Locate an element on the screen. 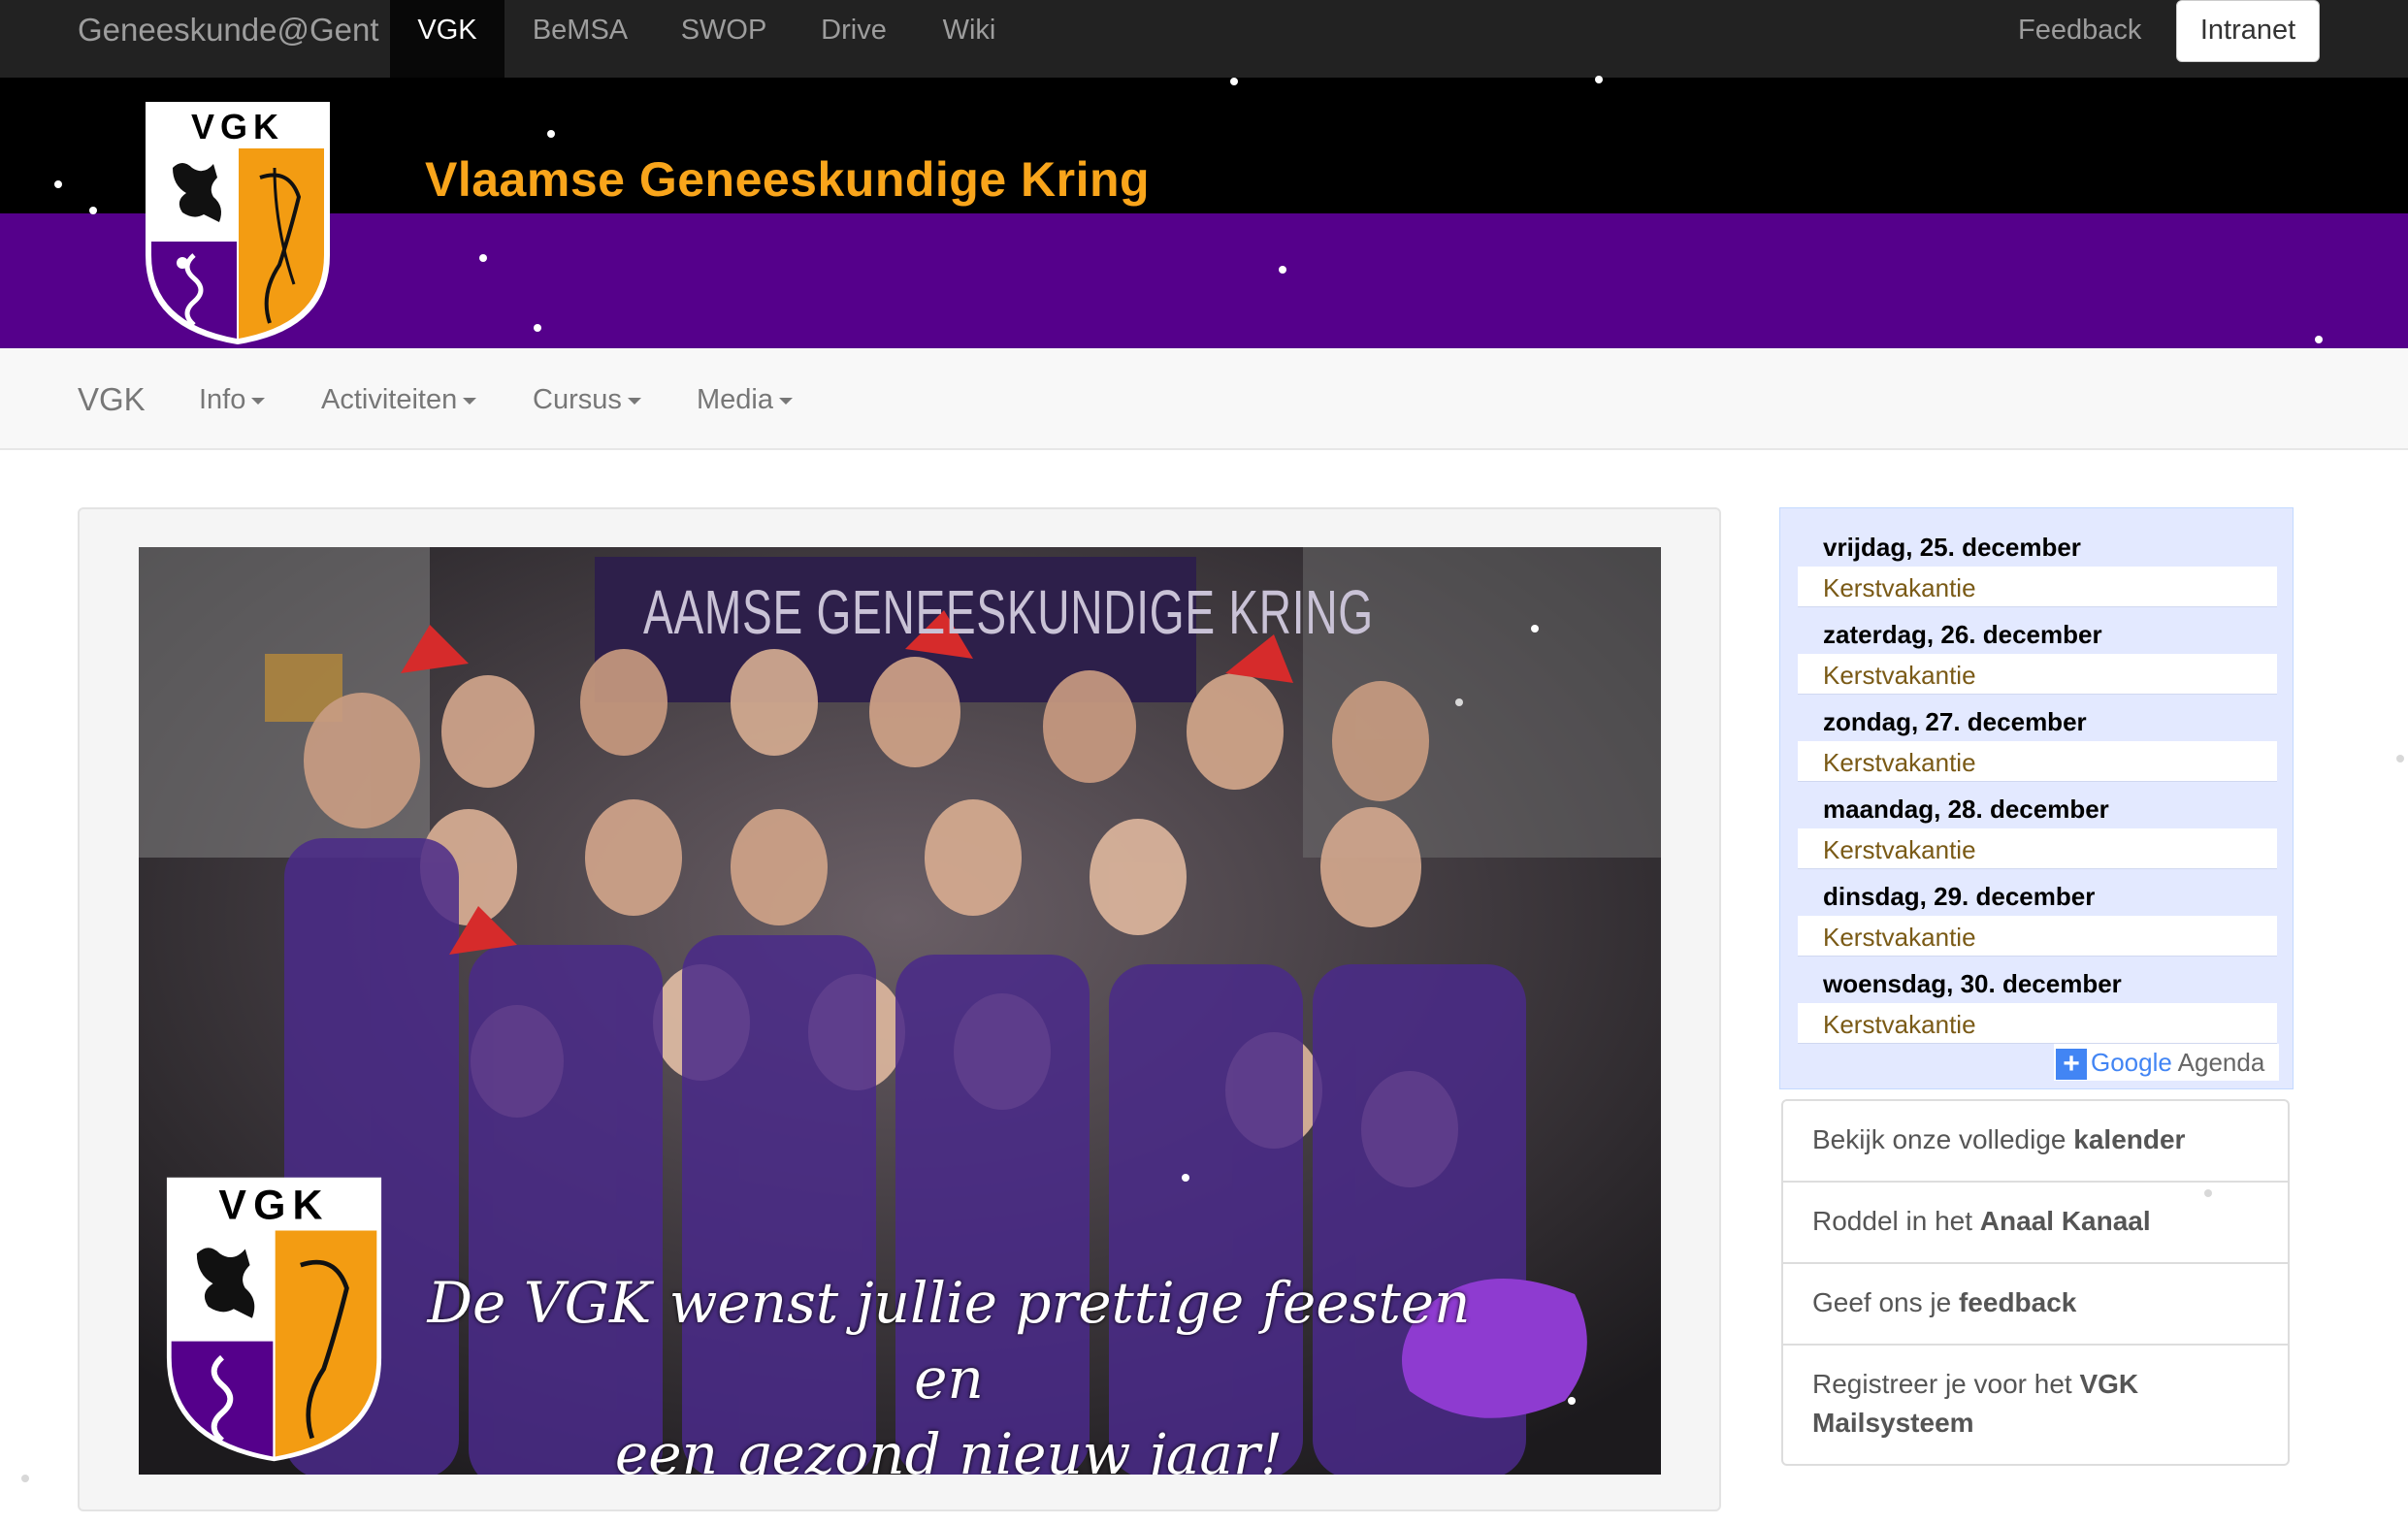 The image size is (2408, 1525). site-brand-link: Geneeskunde@Gent is located at coordinates (228, 39).